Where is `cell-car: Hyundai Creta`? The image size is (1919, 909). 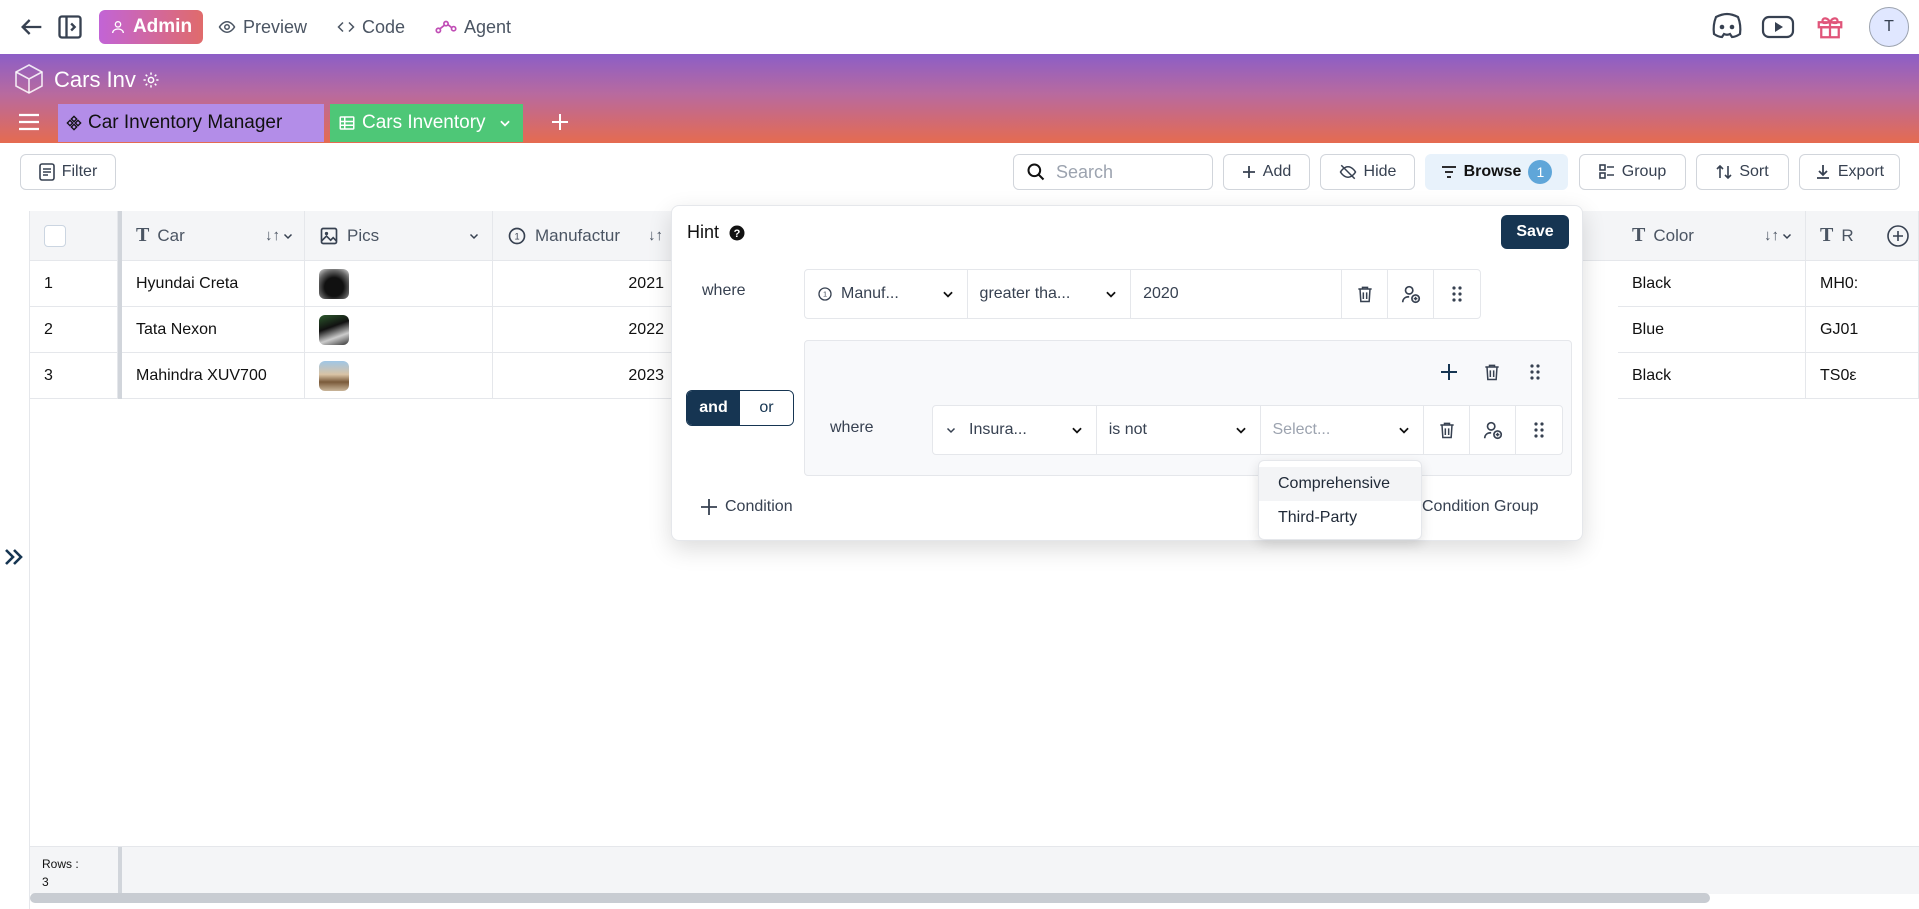 cell-car: Hyundai Creta is located at coordinates (213, 284).